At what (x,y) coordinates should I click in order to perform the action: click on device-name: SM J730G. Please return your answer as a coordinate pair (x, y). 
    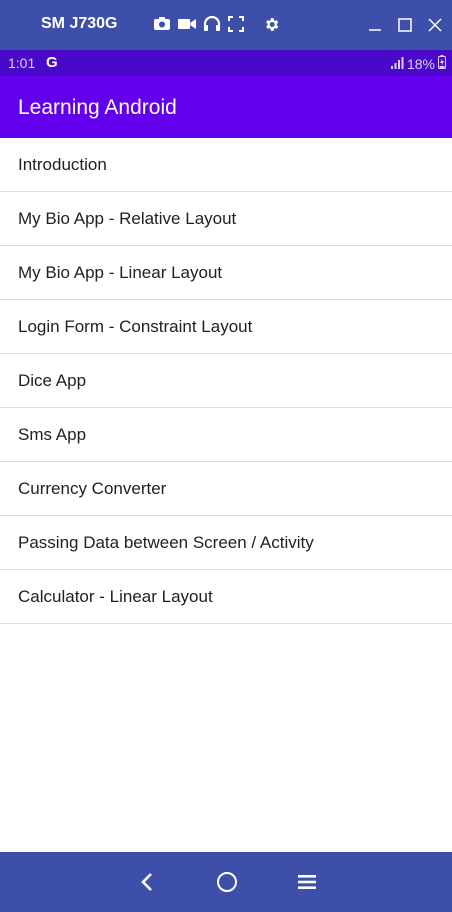
    Looking at the image, I should click on (79, 23).